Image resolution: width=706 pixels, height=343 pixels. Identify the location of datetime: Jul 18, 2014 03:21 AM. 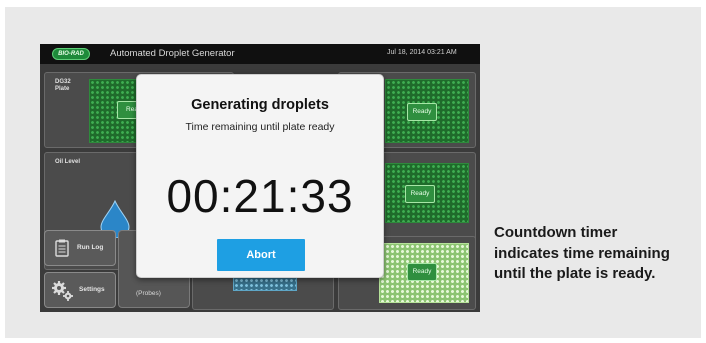
(422, 52).